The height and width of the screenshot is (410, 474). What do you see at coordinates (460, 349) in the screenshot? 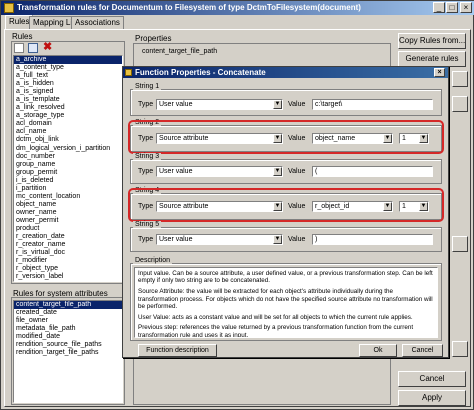
I see `side-button-d` at bounding box center [460, 349].